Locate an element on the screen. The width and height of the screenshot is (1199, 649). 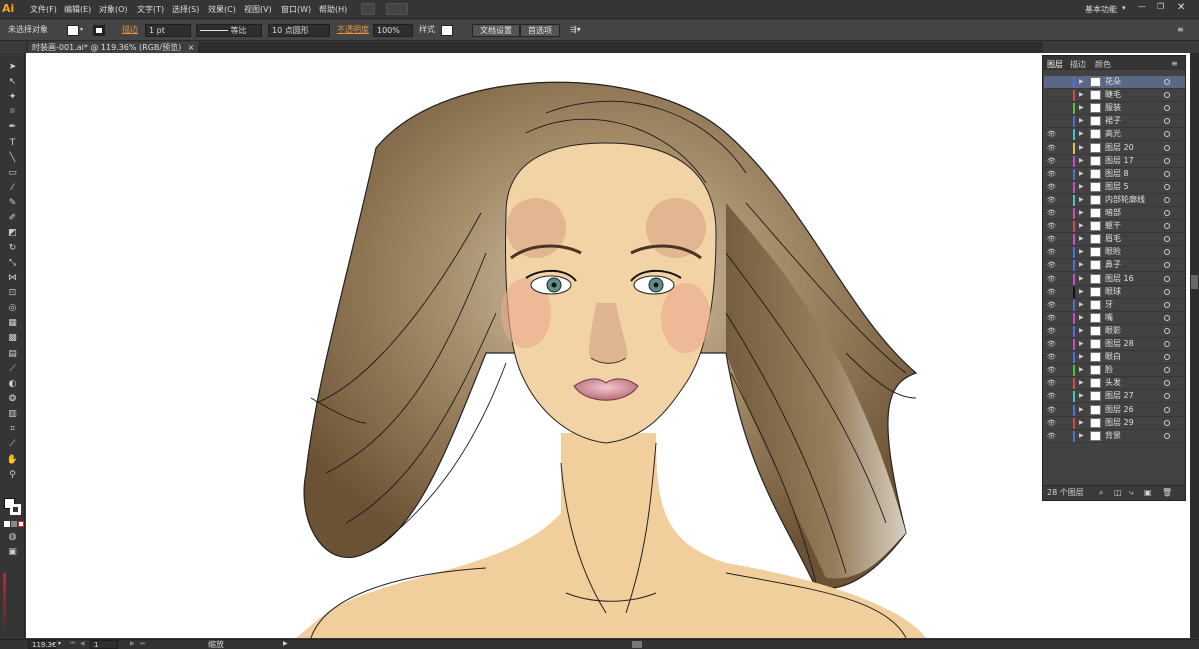
layer-name: 图层 27 is located at coordinates (1119, 396).